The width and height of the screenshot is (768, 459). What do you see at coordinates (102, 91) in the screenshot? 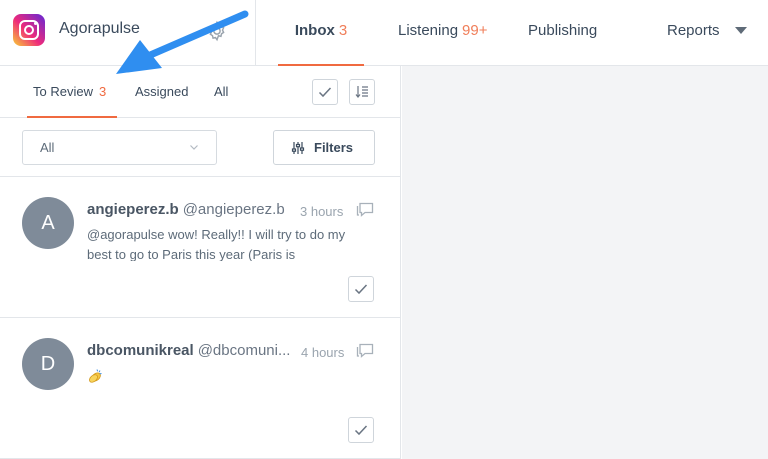
I see `to-review-count-badge: 3` at bounding box center [102, 91].